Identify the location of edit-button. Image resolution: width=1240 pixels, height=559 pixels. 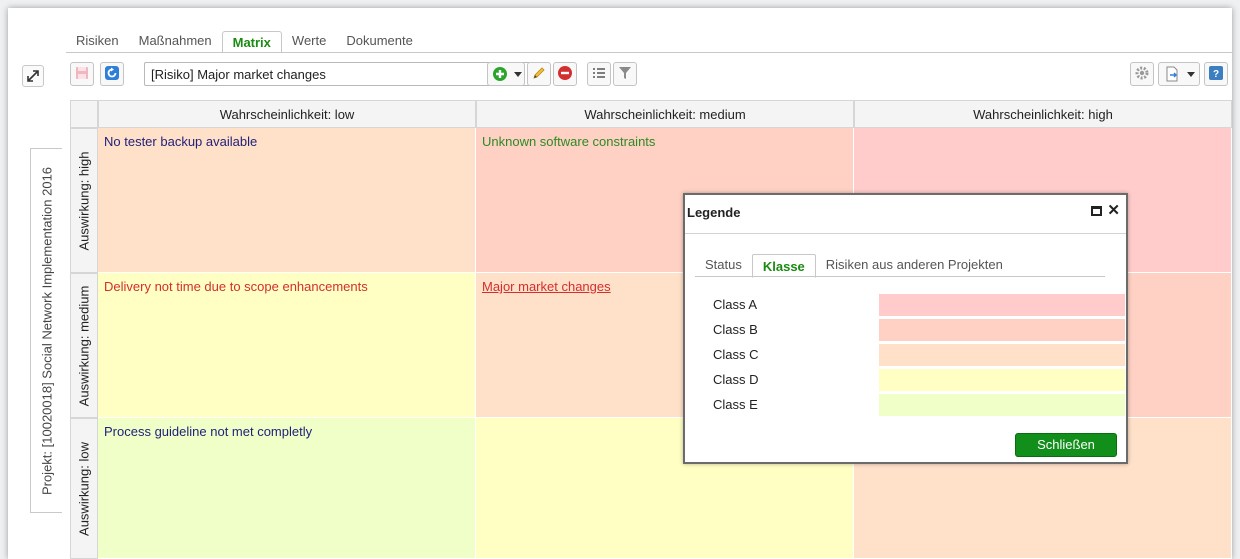
(539, 74).